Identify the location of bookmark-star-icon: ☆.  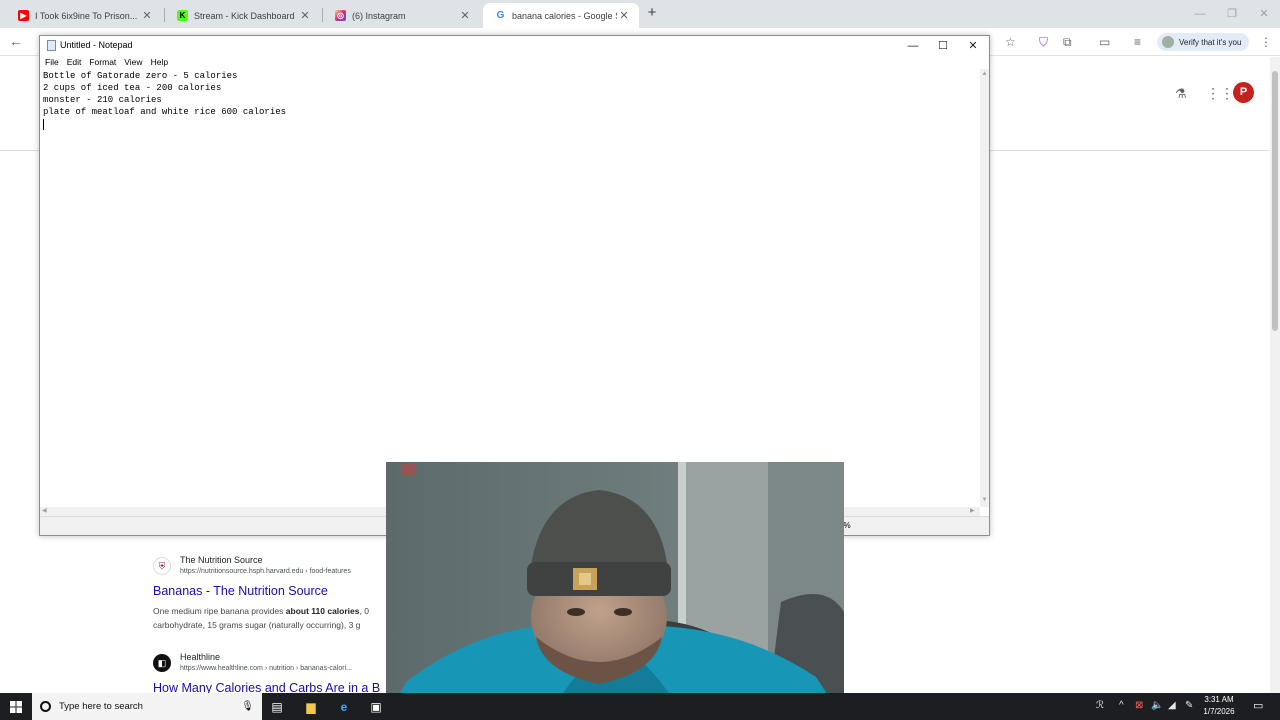
(1010, 42).